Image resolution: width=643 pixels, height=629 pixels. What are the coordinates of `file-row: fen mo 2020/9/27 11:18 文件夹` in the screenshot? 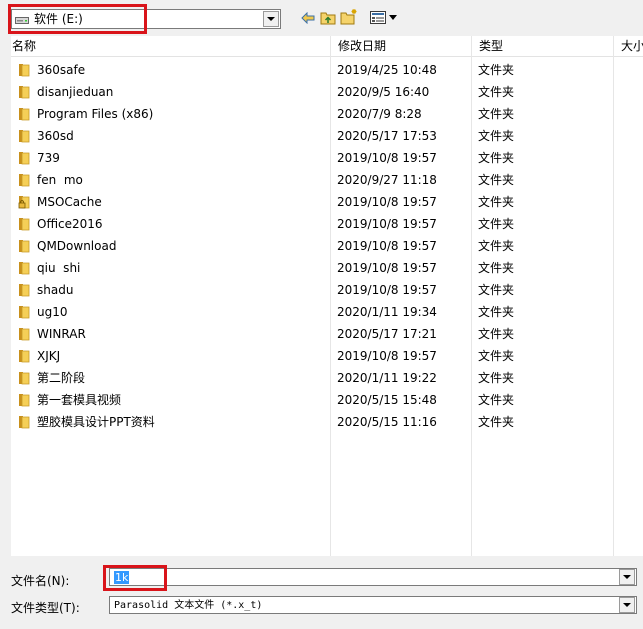 It's located at (327, 180).